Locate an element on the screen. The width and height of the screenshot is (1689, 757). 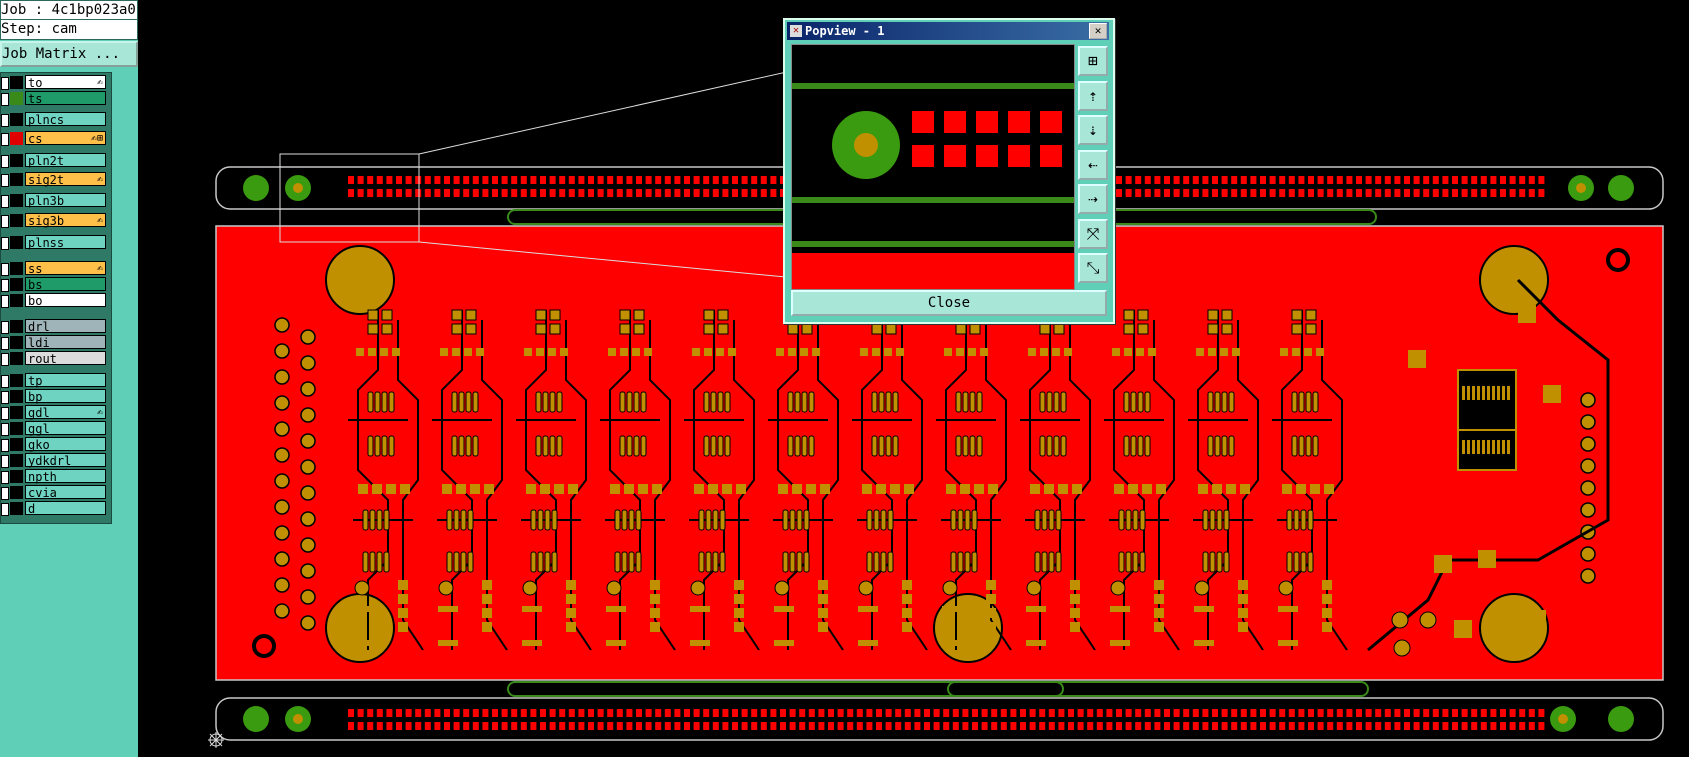
layer-name: bo is located at coordinates (65, 300).